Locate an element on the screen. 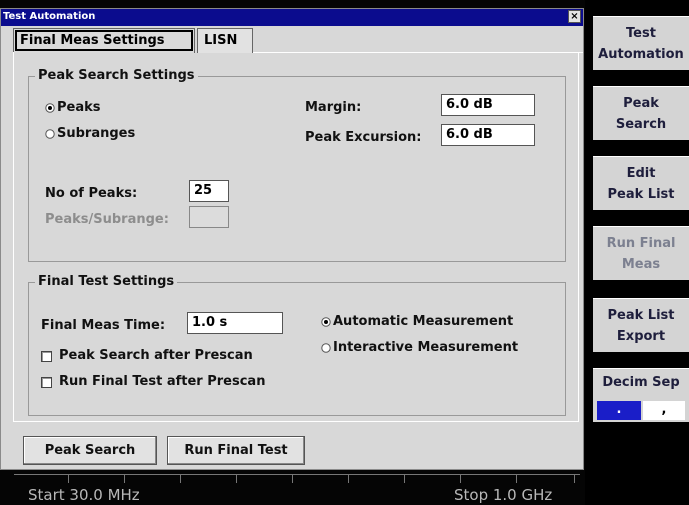  group-title: Final Test Settings is located at coordinates (106, 281).